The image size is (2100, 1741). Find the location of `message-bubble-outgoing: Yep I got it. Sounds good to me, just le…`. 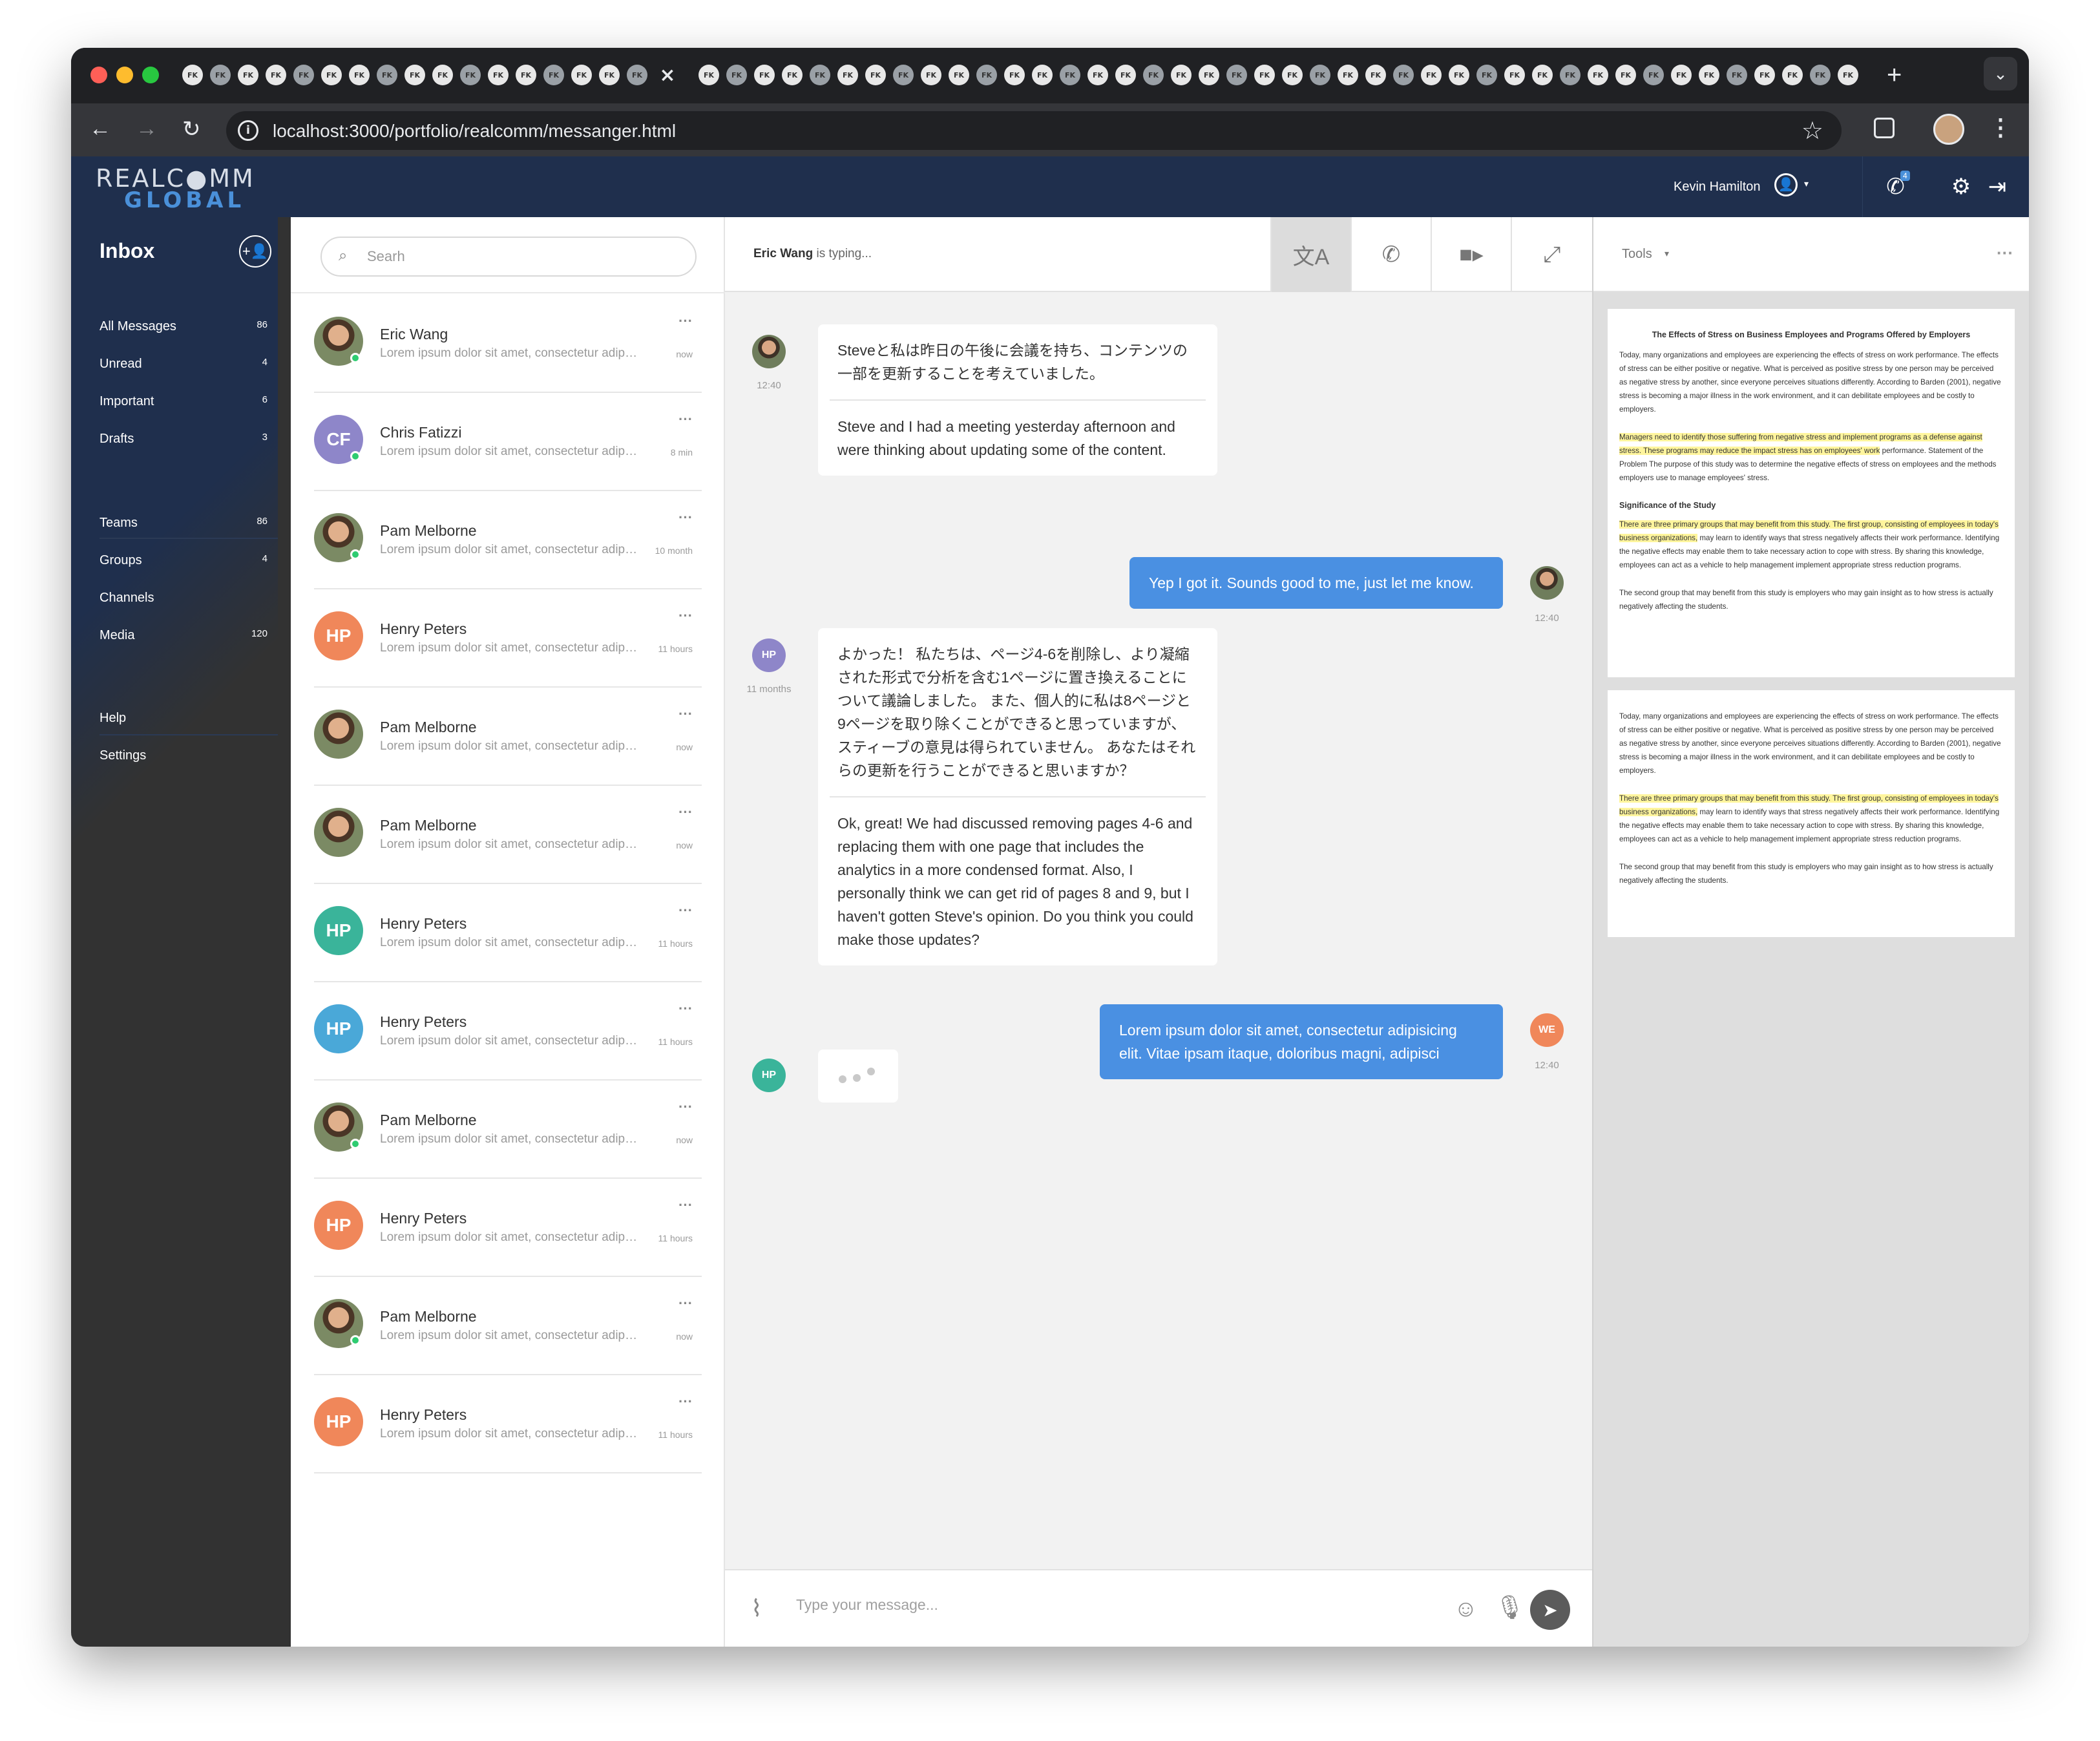

message-bubble-outgoing: Yep I got it. Sounds good to me, just le… is located at coordinates (1316, 583).